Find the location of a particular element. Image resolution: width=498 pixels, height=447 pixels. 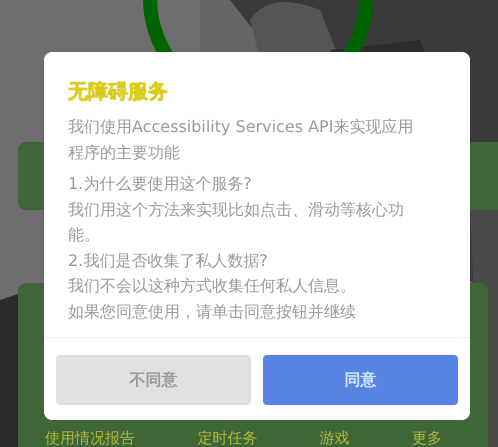

menu-item: 使用情况报告 is located at coordinates (90, 437).